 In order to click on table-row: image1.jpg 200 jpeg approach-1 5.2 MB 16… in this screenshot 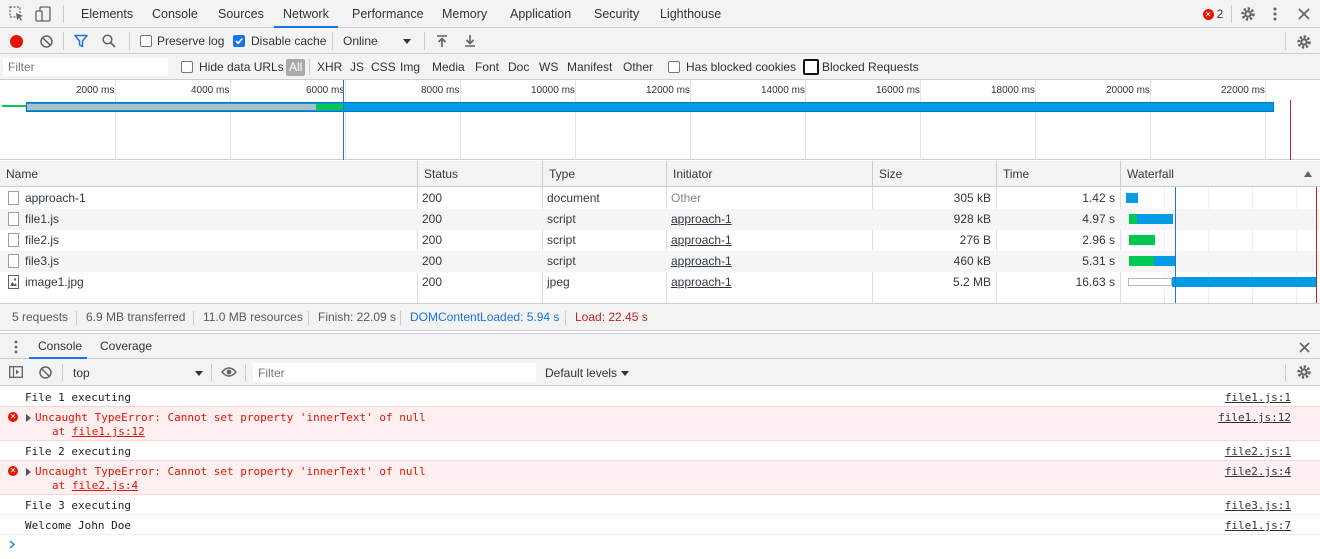, I will do `click(660, 282)`.